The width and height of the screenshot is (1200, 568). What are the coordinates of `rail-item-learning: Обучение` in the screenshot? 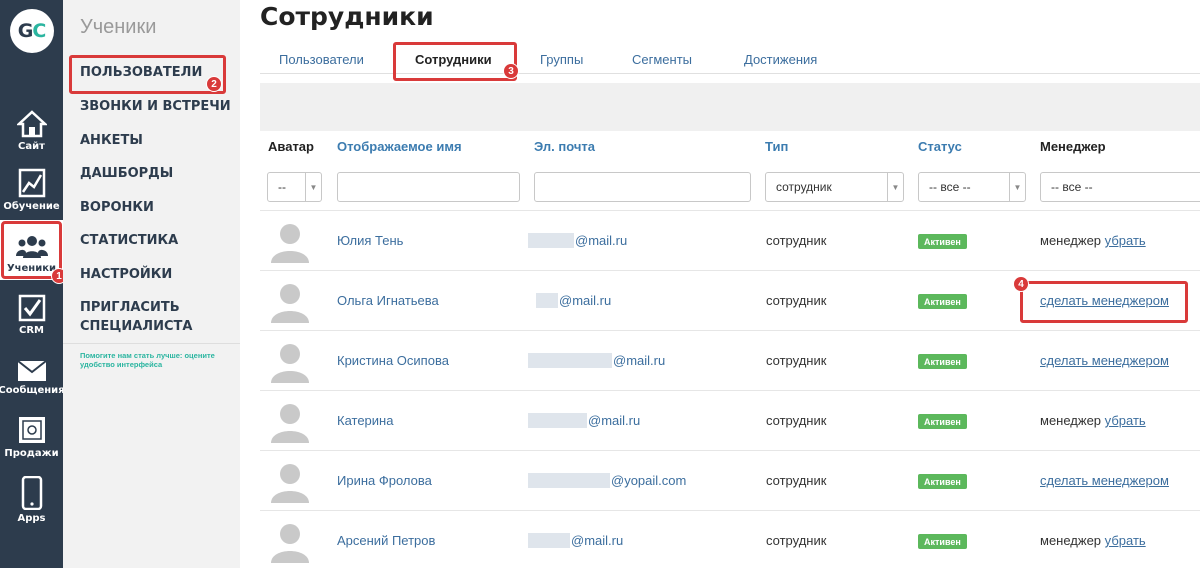 It's located at (31, 188).